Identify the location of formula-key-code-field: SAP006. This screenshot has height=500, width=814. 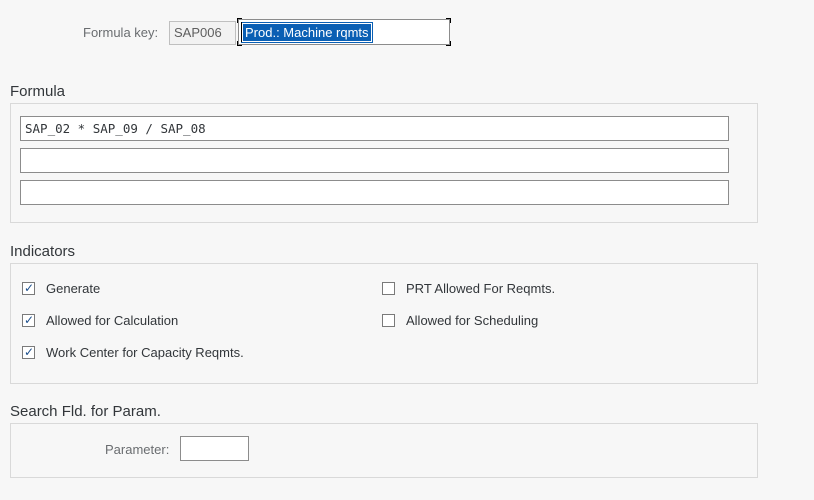
(202, 33).